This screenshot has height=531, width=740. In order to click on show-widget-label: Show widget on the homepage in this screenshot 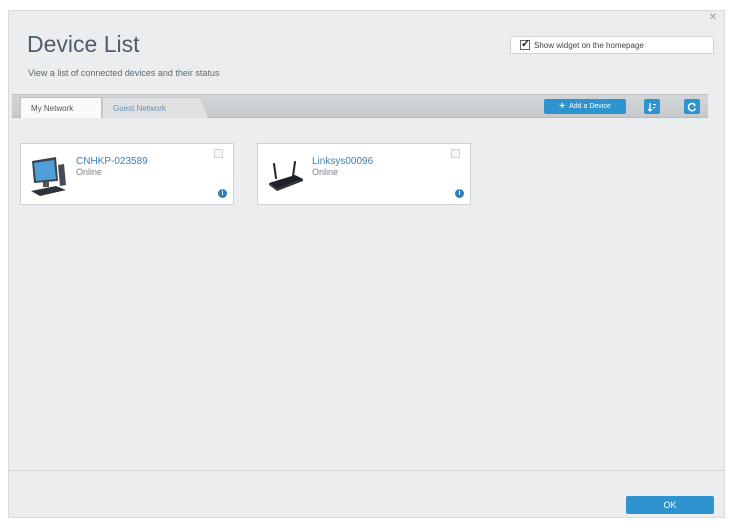, I will do `click(589, 45)`.